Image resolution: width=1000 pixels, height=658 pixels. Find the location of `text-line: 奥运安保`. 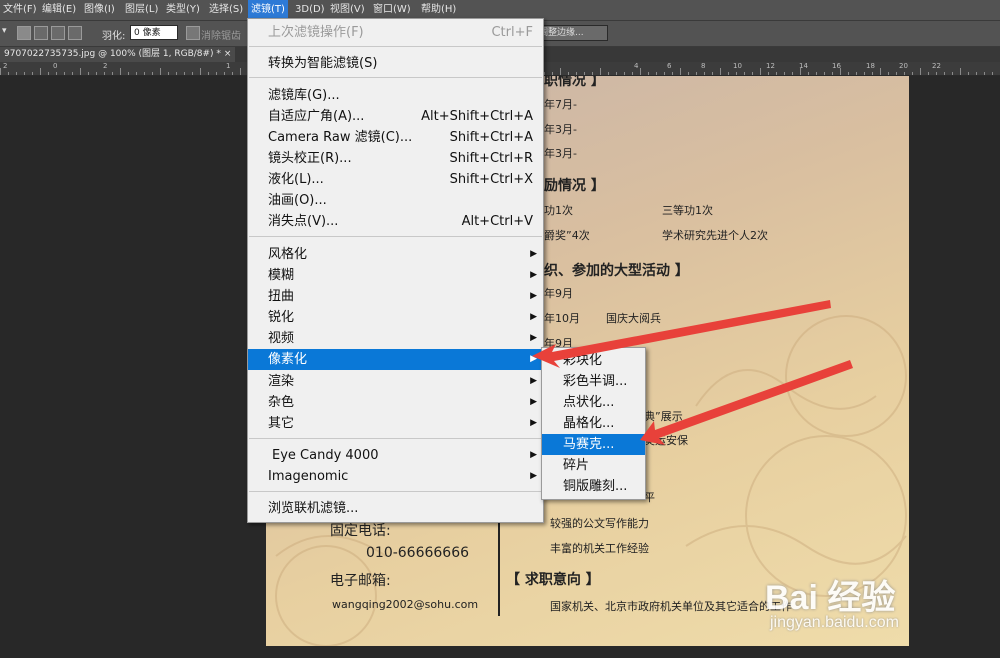

text-line: 奥运安保 is located at coordinates (666, 440).